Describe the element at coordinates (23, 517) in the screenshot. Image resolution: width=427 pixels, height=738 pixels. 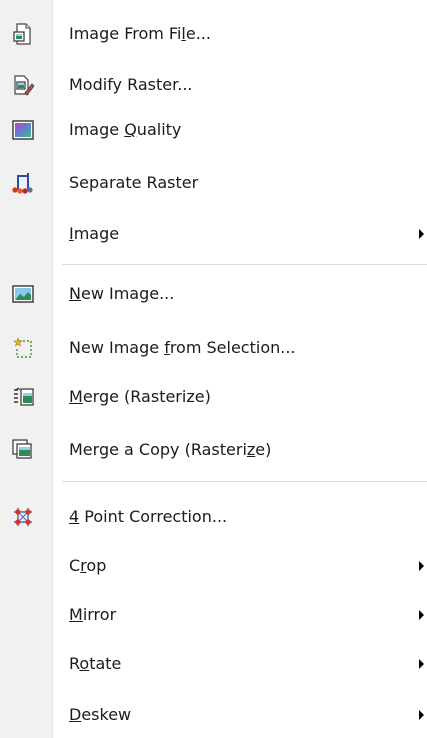
I see `four-point-correction-icon` at that location.